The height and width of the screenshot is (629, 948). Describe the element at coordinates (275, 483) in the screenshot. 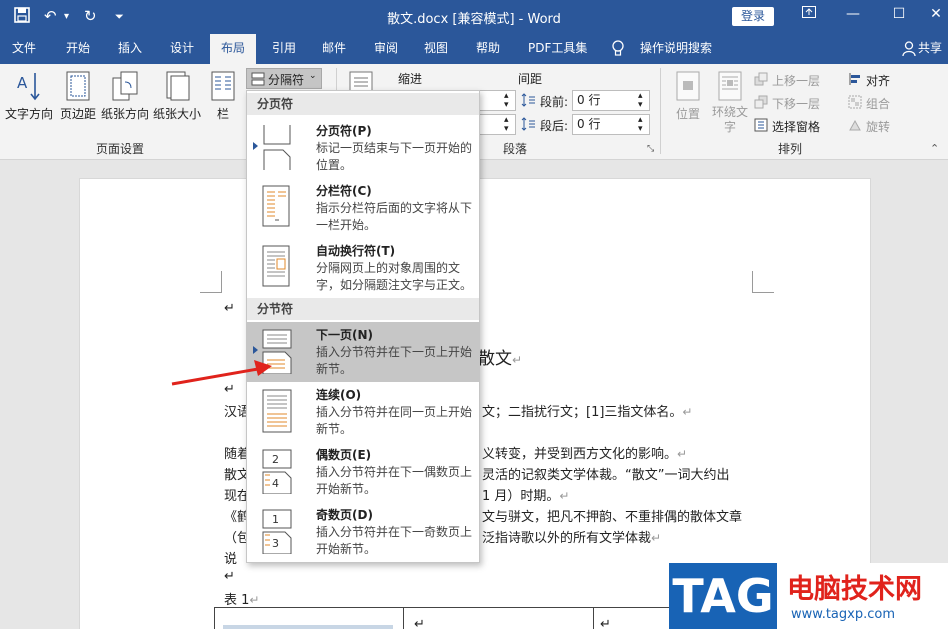

I see `svg-text: 4` at that location.